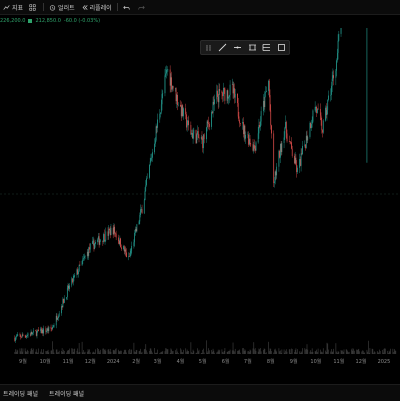 This screenshot has height=401, width=400. What do you see at coordinates (281, 47) in the screenshot?
I see `rectangle-icon` at bounding box center [281, 47].